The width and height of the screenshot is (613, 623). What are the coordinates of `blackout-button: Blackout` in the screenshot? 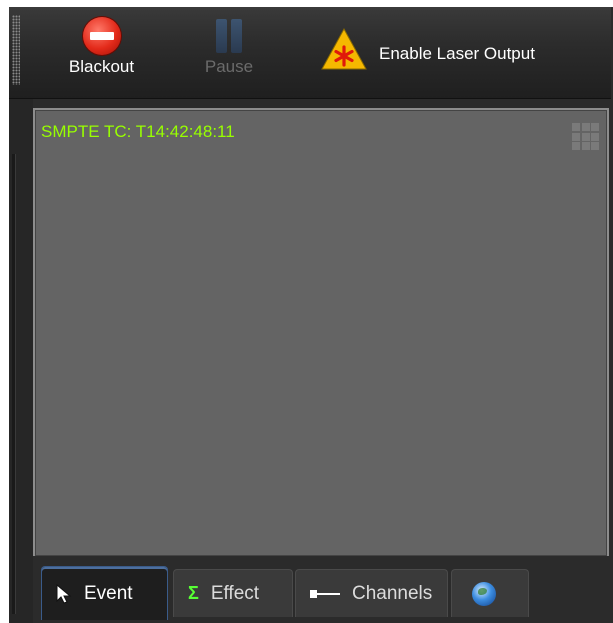 It's located at (101, 47).